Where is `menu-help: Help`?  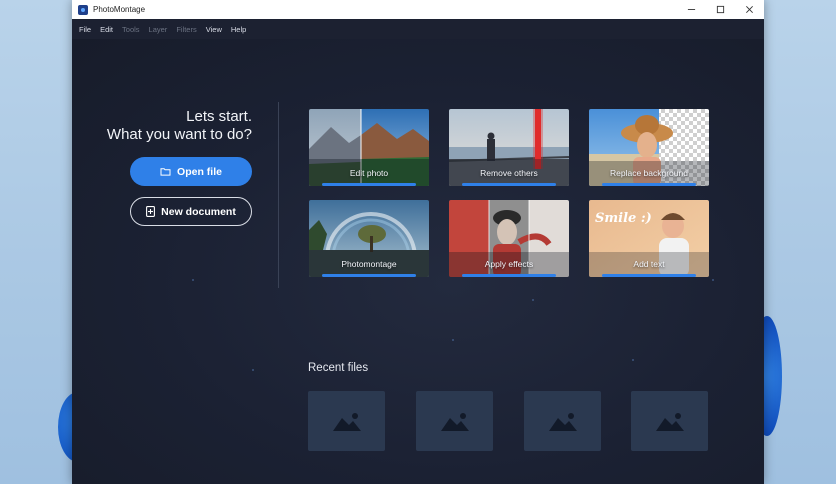
menu-help: Help is located at coordinates (238, 29).